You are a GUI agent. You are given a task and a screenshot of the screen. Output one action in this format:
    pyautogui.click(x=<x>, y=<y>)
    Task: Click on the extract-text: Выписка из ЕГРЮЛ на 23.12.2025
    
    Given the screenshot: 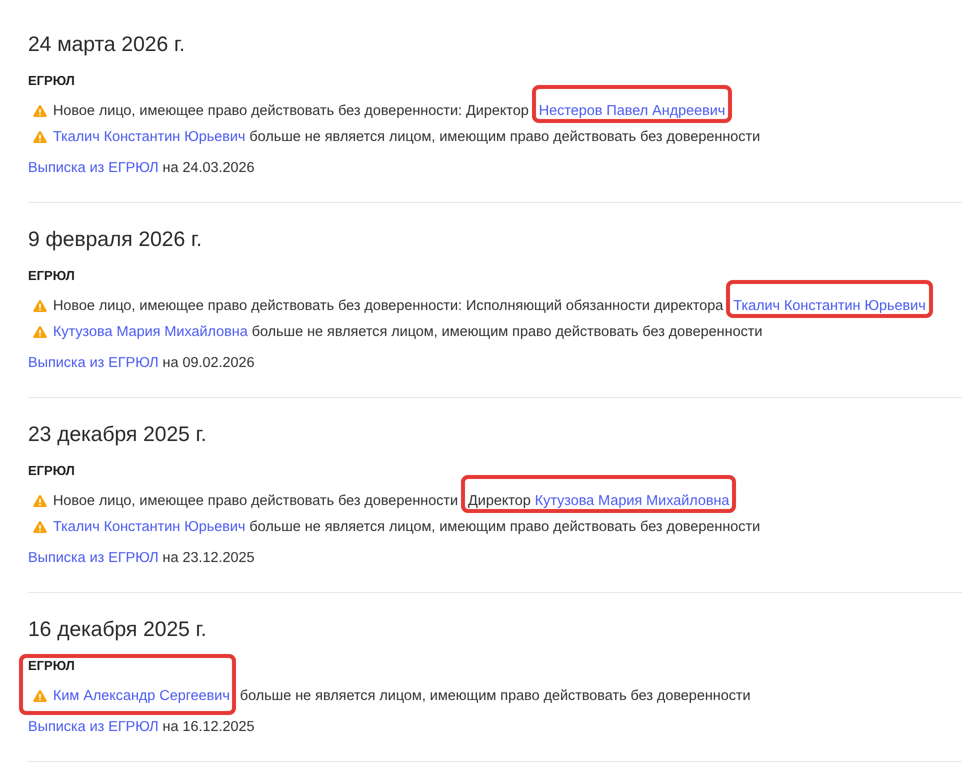 What is the action you would take?
    pyautogui.click(x=141, y=558)
    